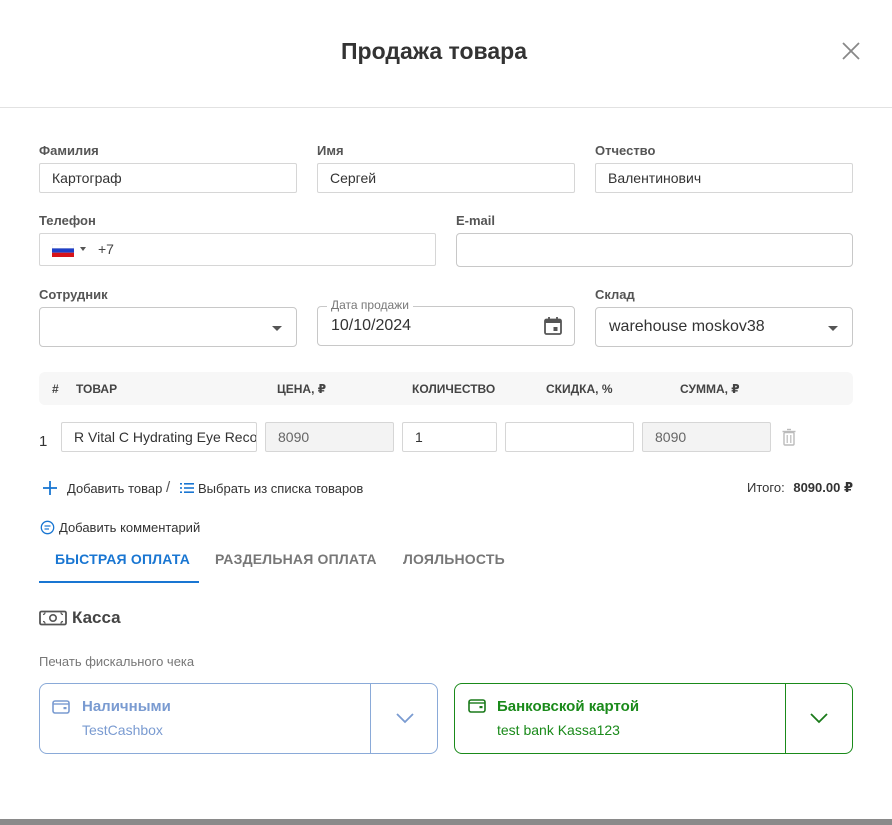 The width and height of the screenshot is (892, 825). I want to click on choose-from-list-label: Выбрать из списка товаров, so click(281, 488).